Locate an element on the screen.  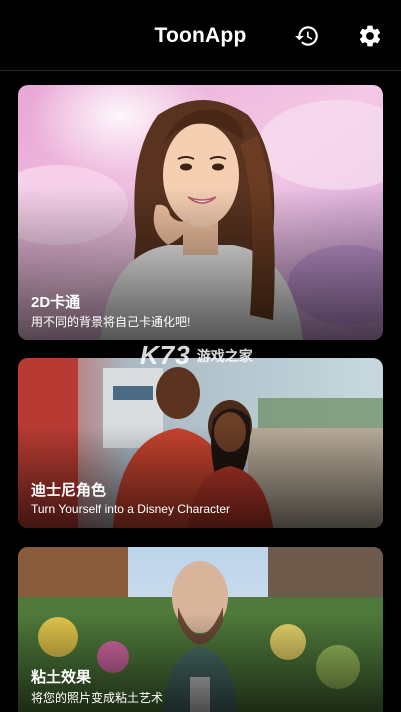
app-title: ToonApp is located at coordinates (200, 35).